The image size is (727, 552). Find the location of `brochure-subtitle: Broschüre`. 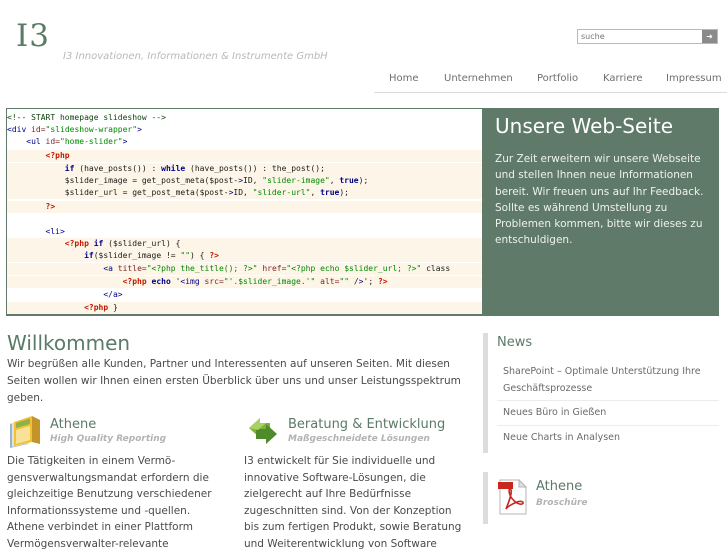

brochure-subtitle: Broschüre is located at coordinates (562, 503).